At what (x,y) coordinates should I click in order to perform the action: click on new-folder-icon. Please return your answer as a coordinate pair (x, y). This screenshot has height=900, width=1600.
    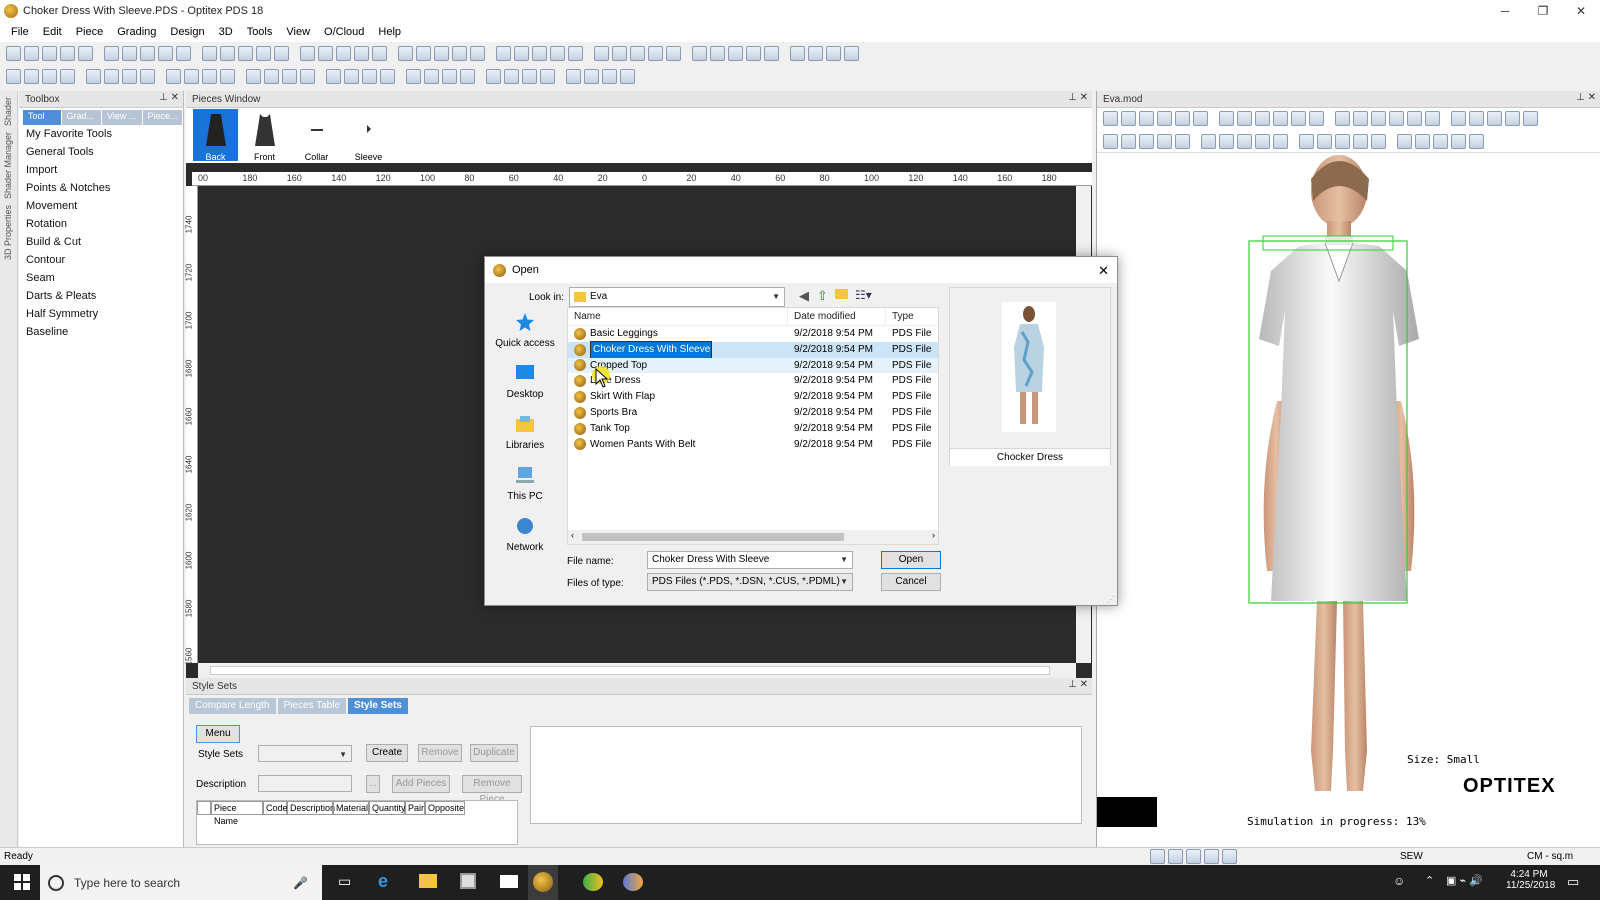
    Looking at the image, I should click on (841, 294).